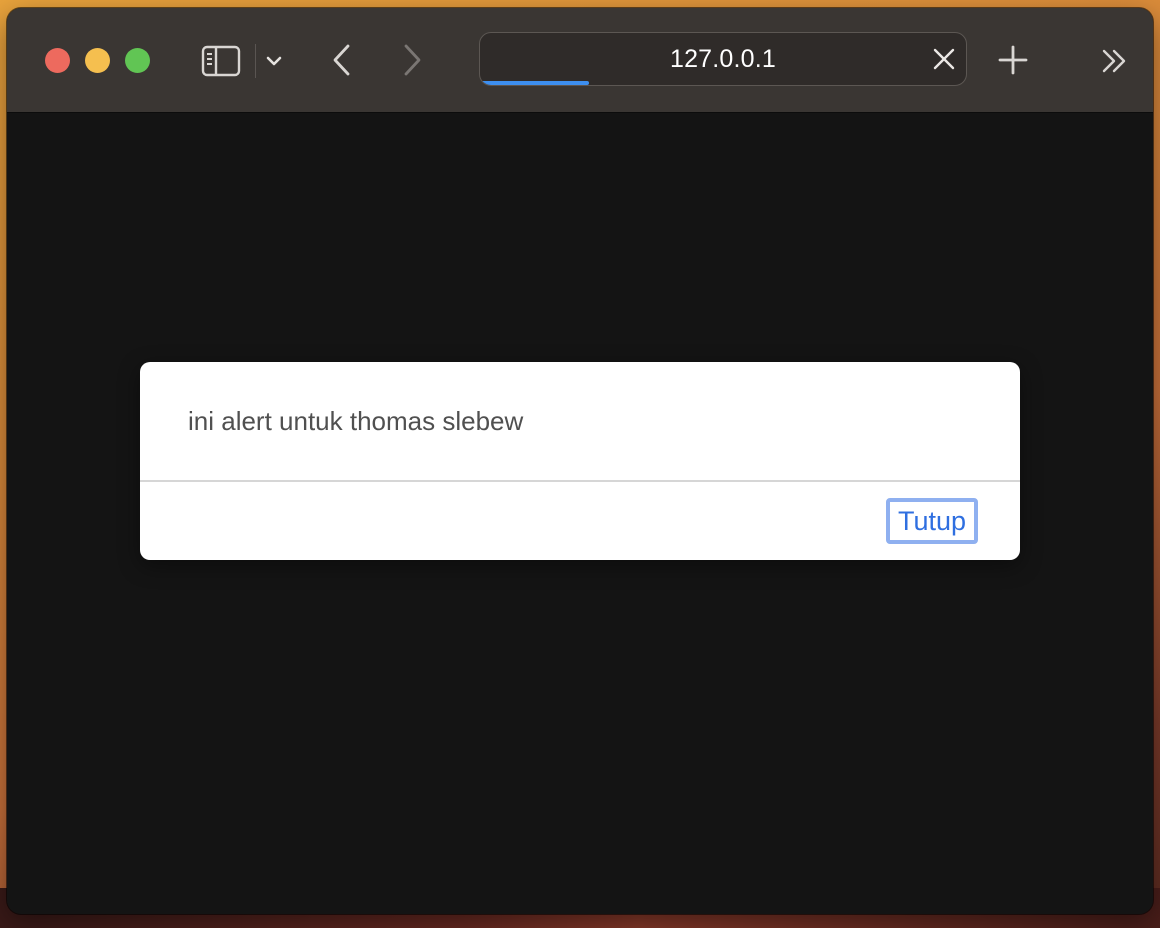 This screenshot has height=928, width=1160. Describe the element at coordinates (97, 60) in the screenshot. I see `window-minimize-button` at that location.